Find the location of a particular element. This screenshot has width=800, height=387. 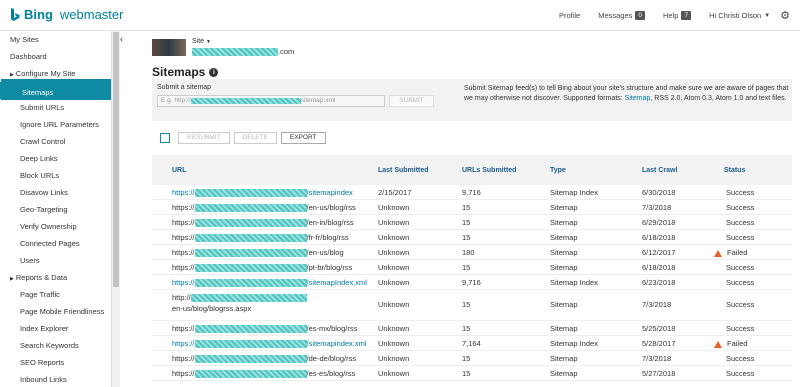

cell-type: Sitemap is located at coordinates (564, 304).